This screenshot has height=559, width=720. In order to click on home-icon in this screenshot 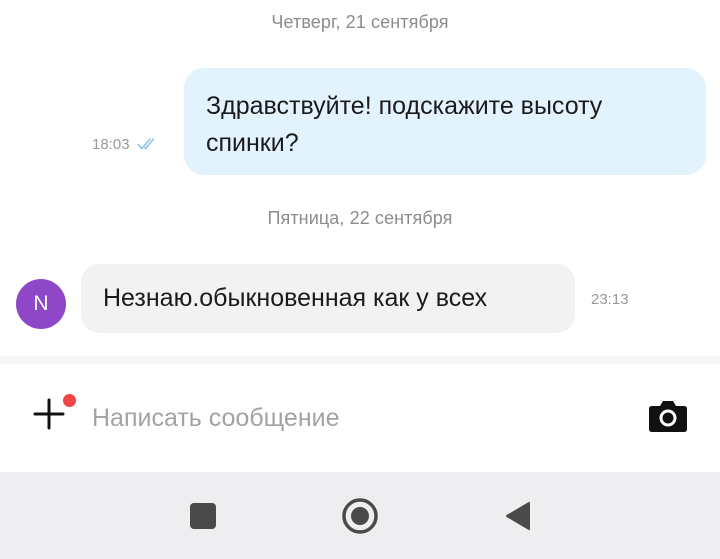, I will do `click(360, 516)`.